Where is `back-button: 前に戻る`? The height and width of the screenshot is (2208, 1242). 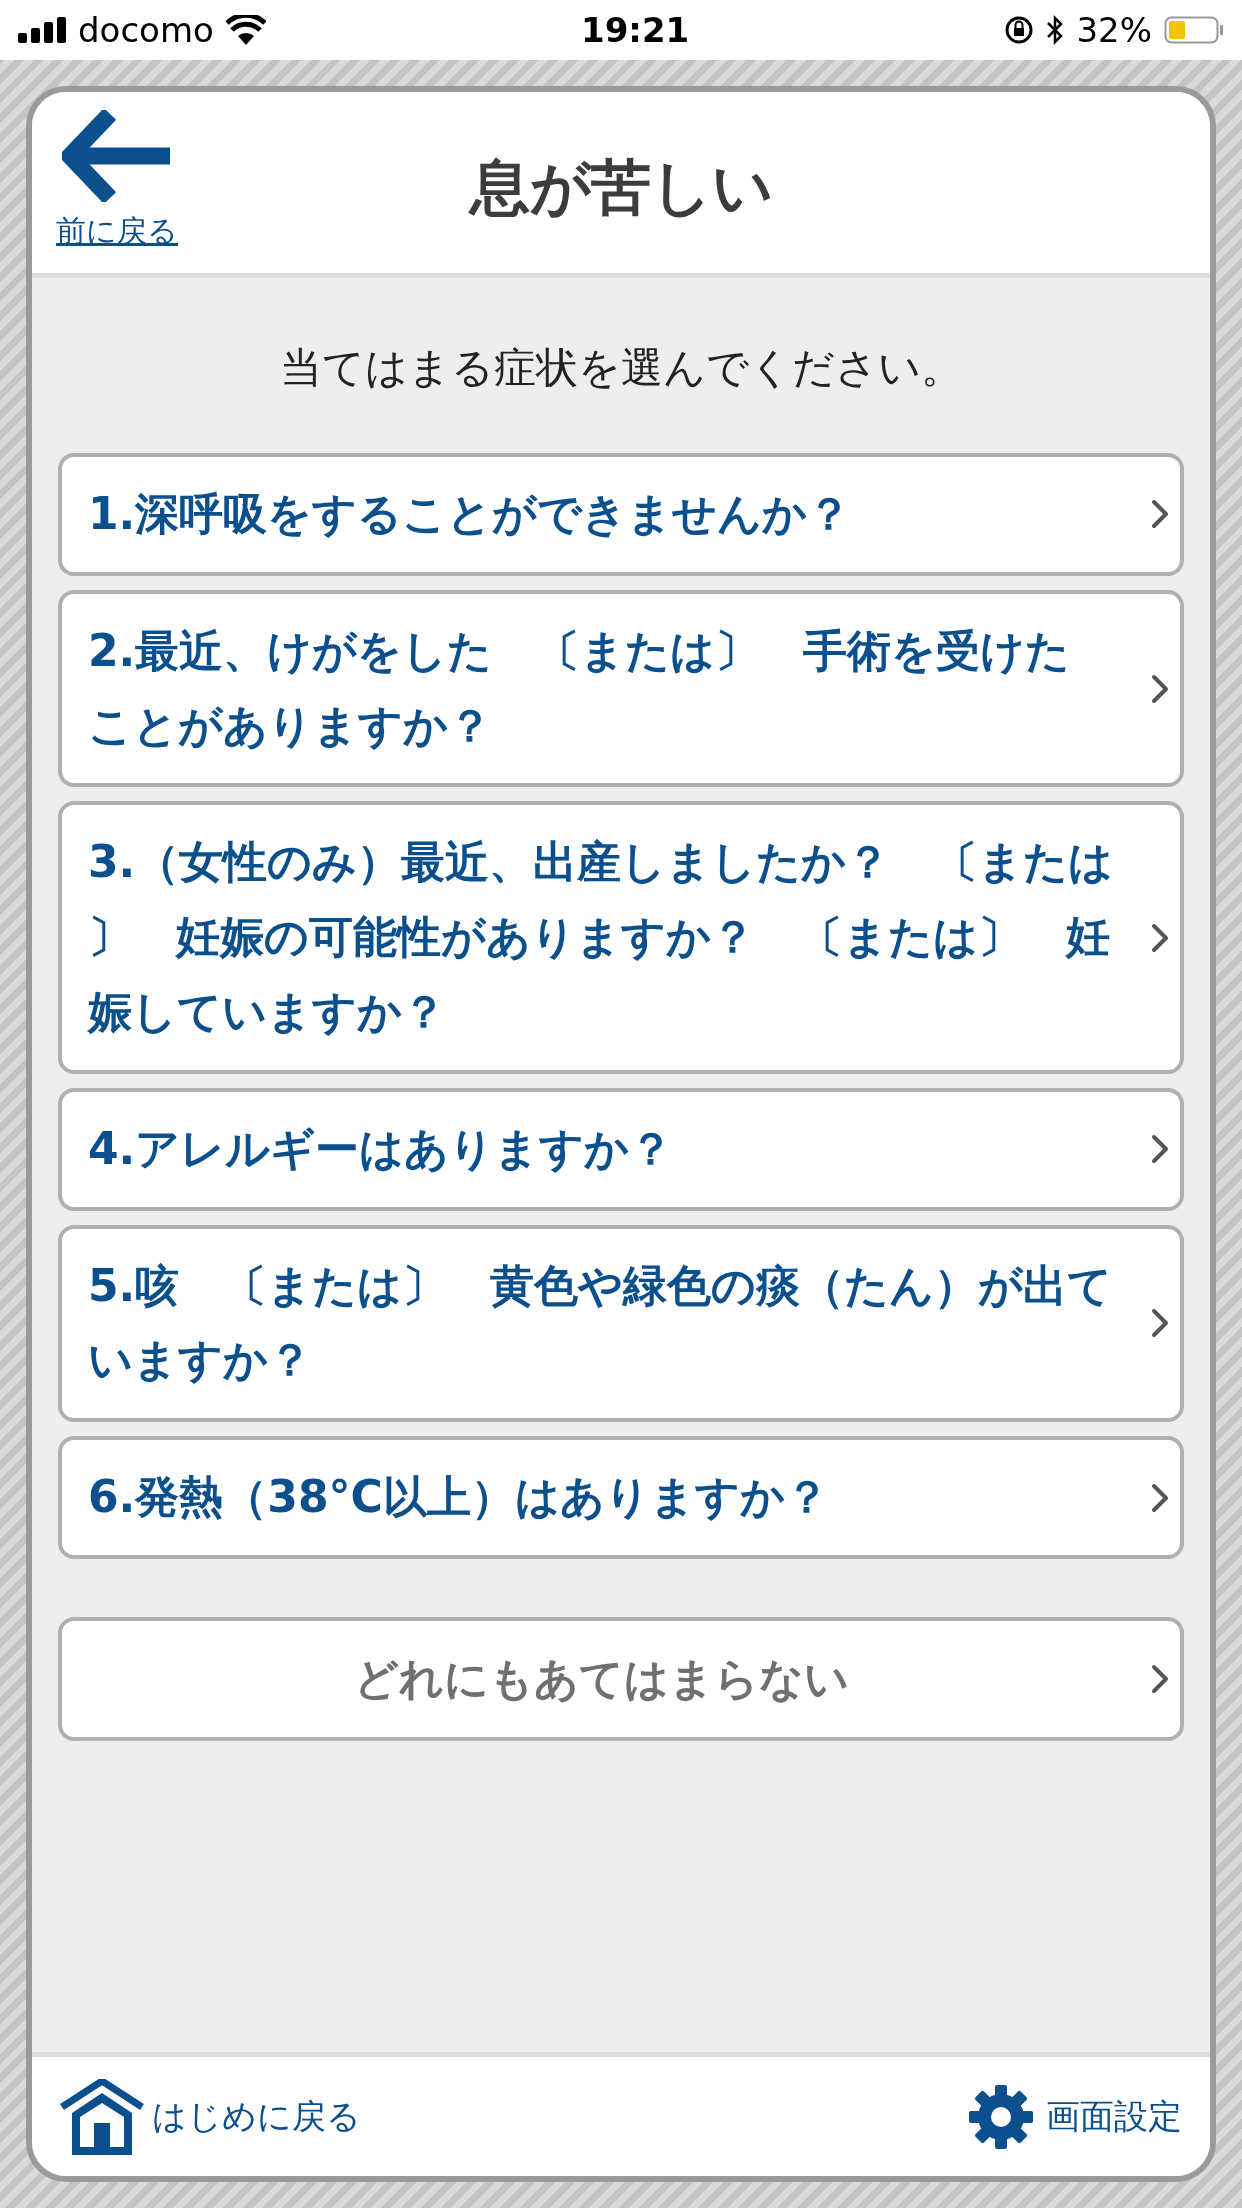
back-button: 前に戻る is located at coordinates (117, 181).